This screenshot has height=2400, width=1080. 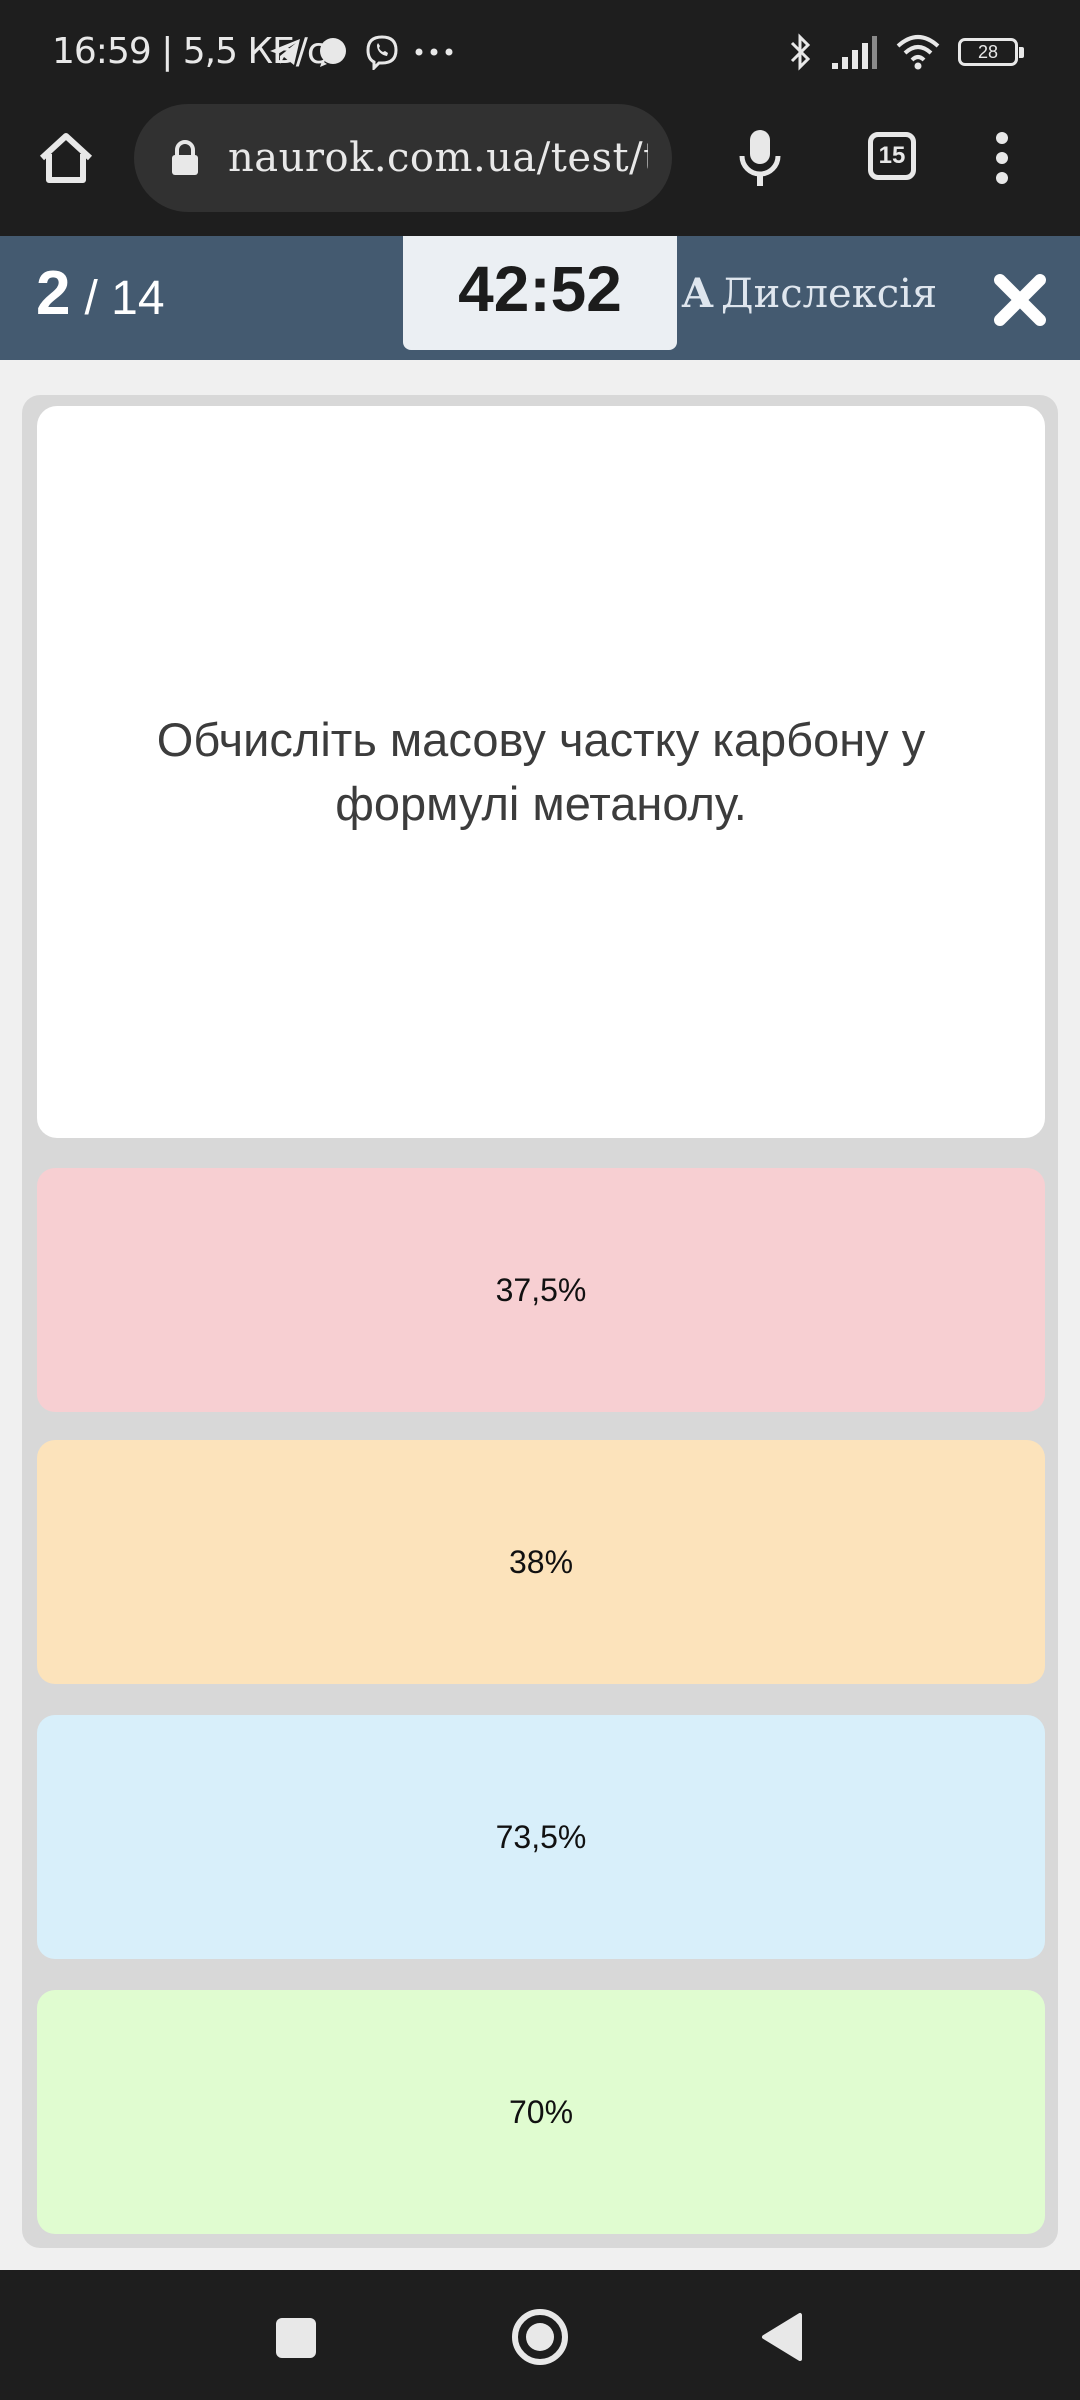 What do you see at coordinates (434, 52) in the screenshot?
I see `more-dots-icon` at bounding box center [434, 52].